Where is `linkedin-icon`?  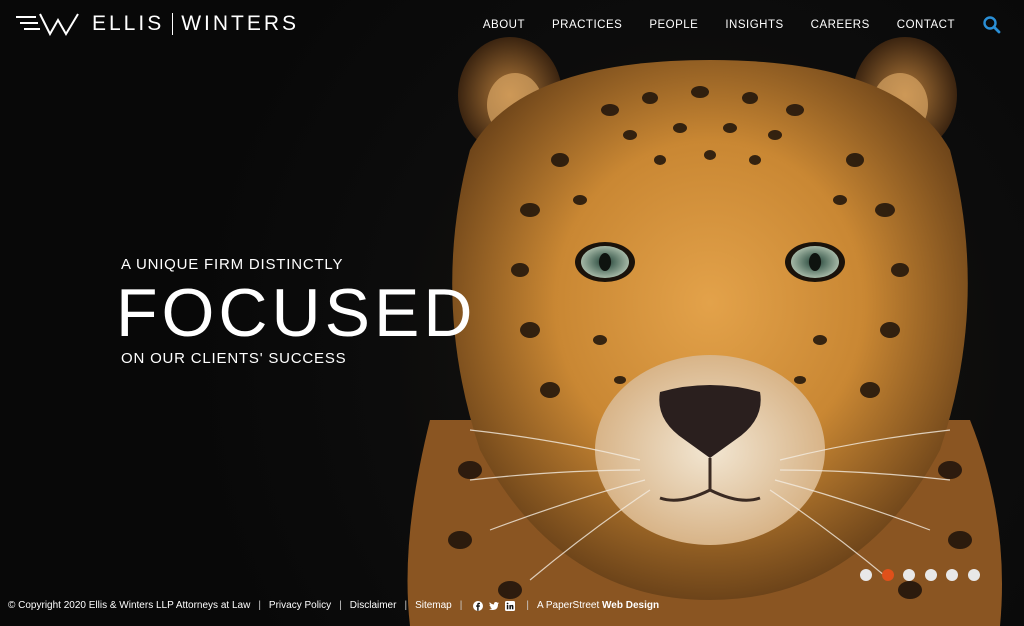 linkedin-icon is located at coordinates (510, 605).